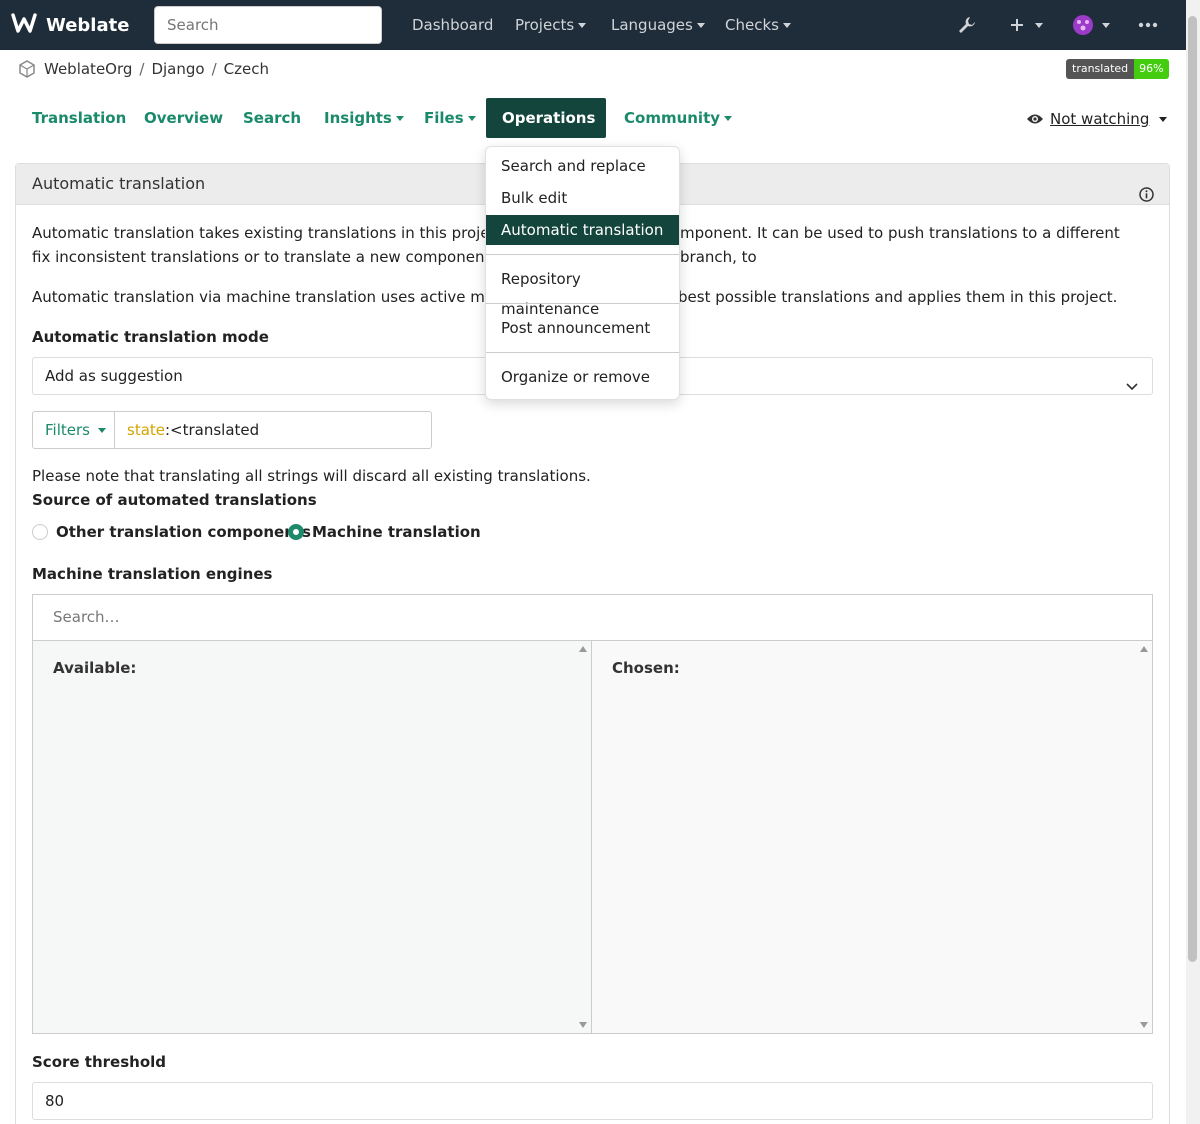  I want to click on available-label: Available:, so click(95, 668).